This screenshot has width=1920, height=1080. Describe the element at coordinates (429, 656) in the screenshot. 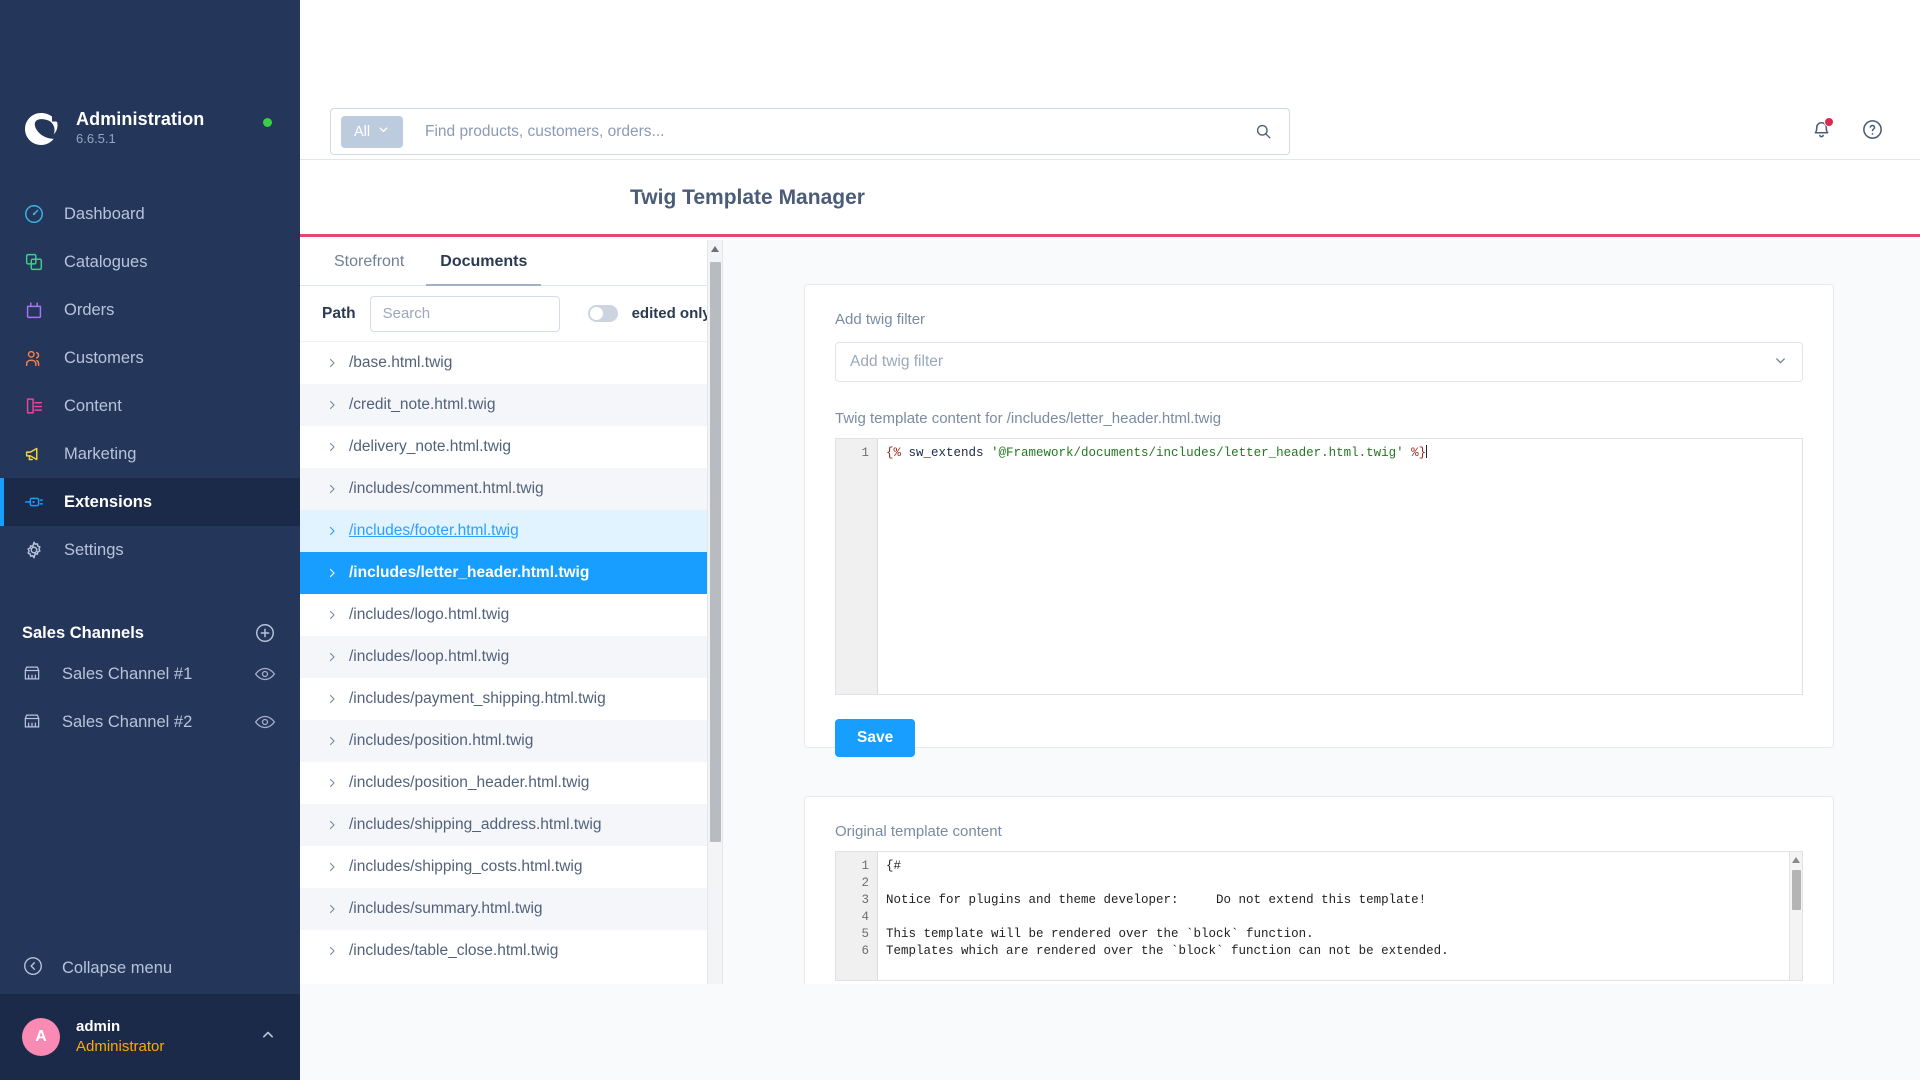

I see `file-name: /includes/loop.html.twig` at that location.